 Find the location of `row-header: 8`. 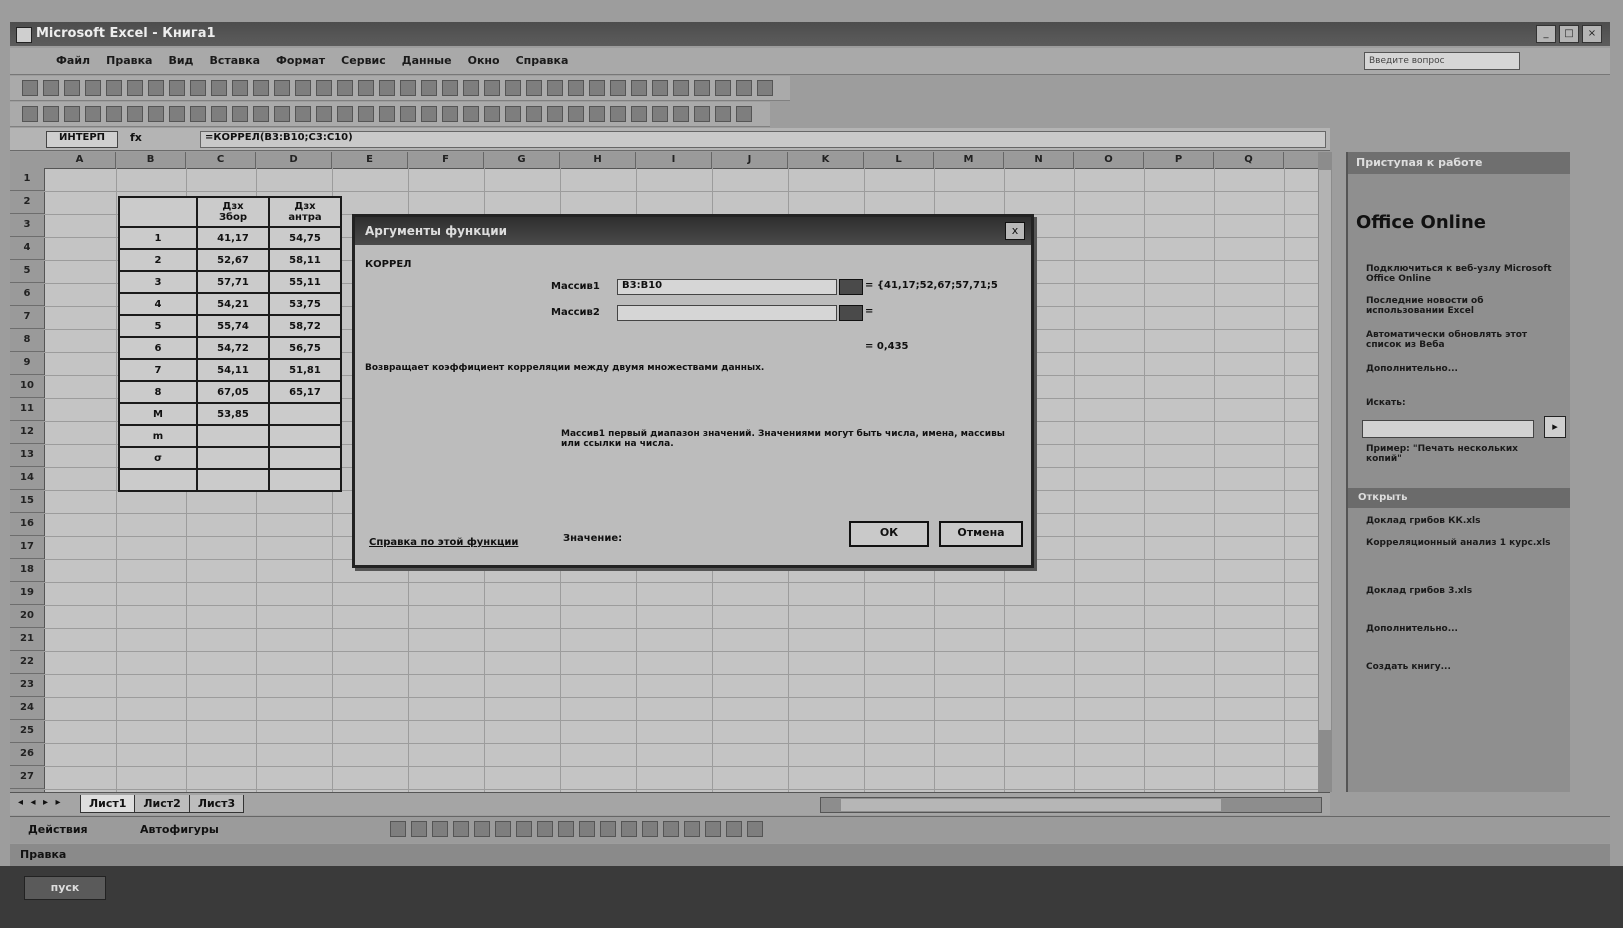

row-header: 8 is located at coordinates (27, 340).